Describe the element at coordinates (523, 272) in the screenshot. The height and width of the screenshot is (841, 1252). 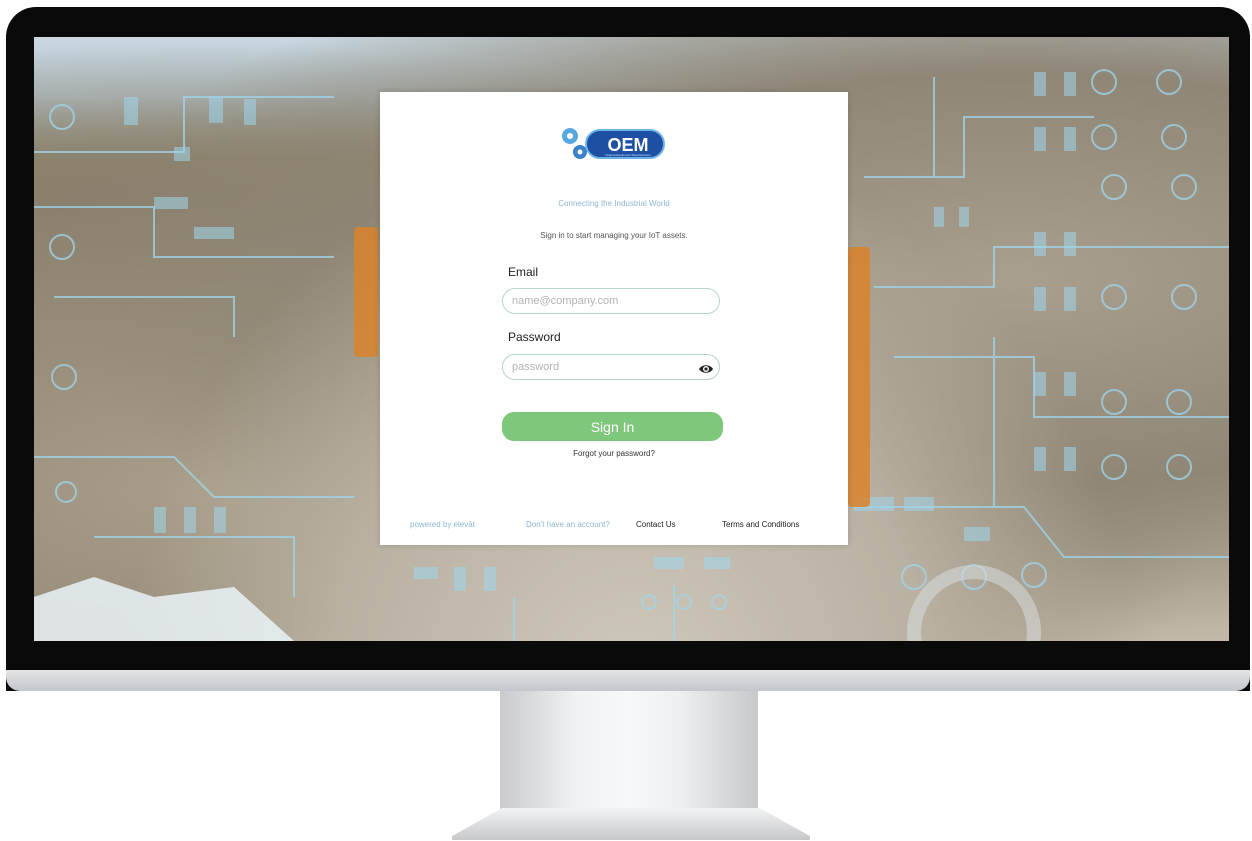
I see `email-label: Email` at that location.